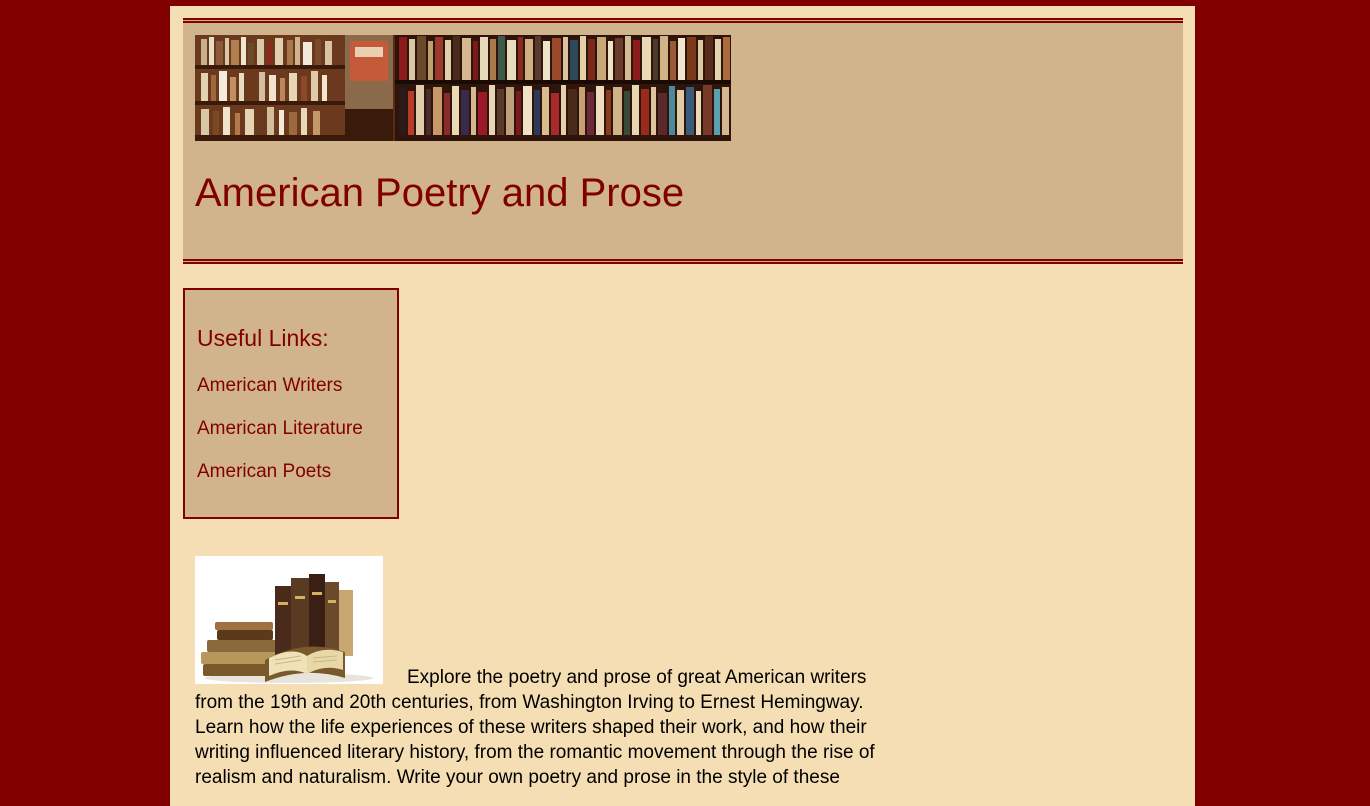 This screenshot has height=806, width=1370. What do you see at coordinates (463, 88) in the screenshot?
I see `bookshelf-banner-image` at bounding box center [463, 88].